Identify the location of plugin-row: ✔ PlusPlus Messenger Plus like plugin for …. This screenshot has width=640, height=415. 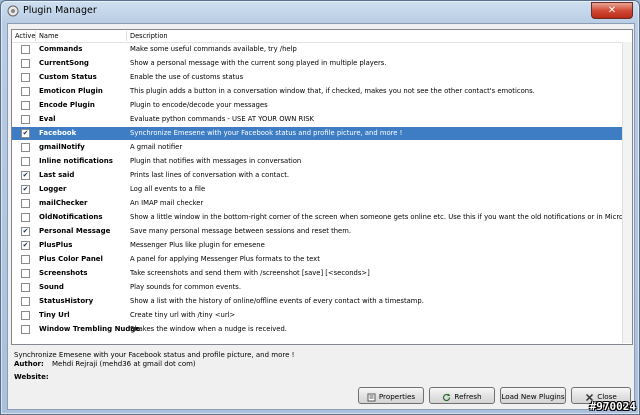
(322, 245).